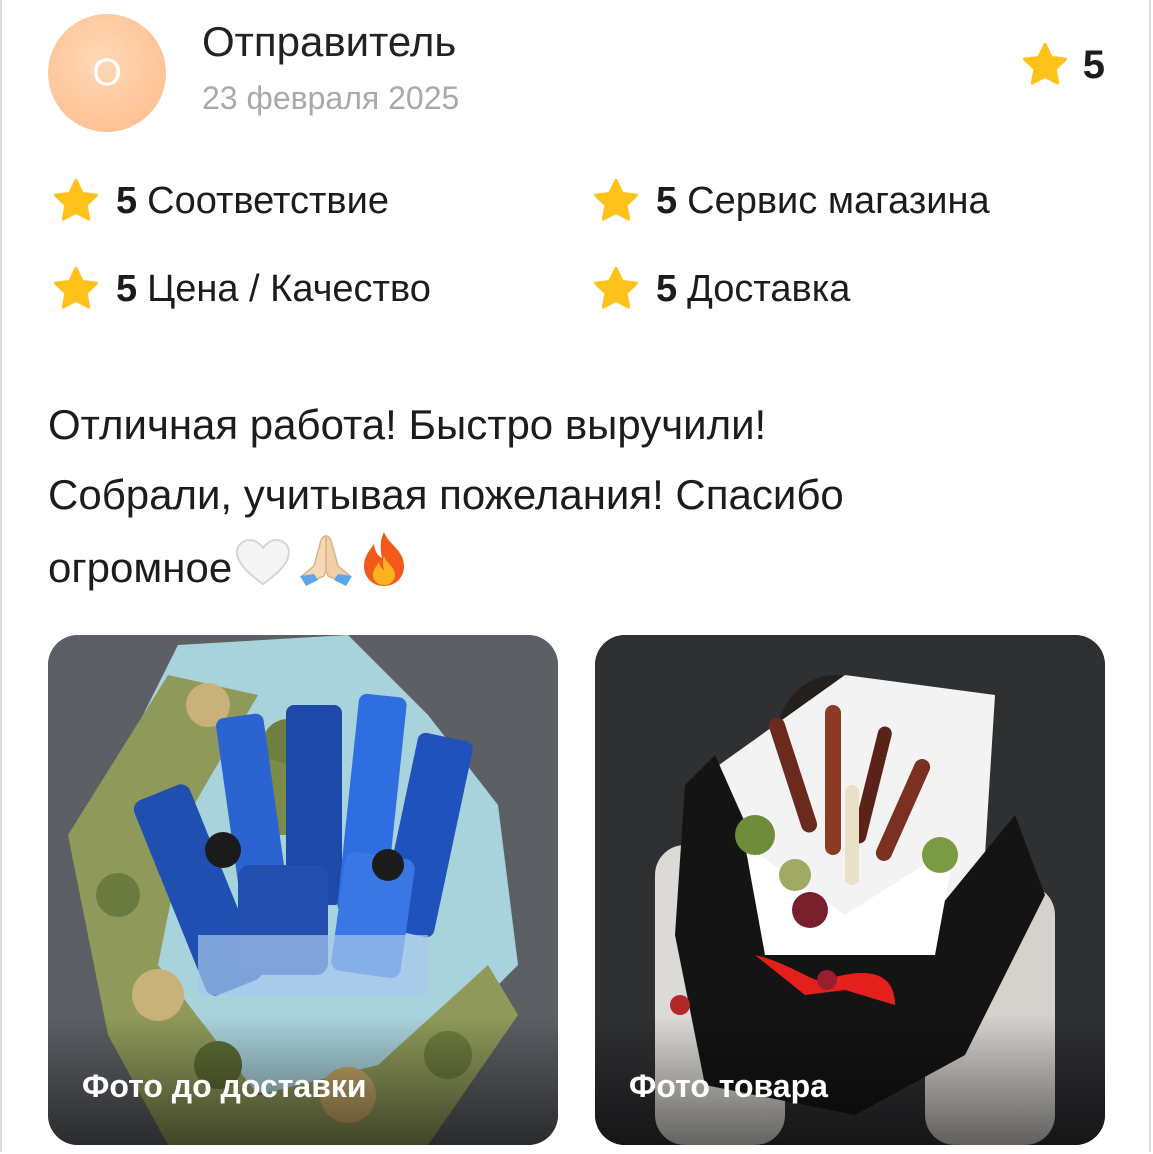  Describe the element at coordinates (326, 569) in the screenshot. I see `praying-hands-icon` at that location.